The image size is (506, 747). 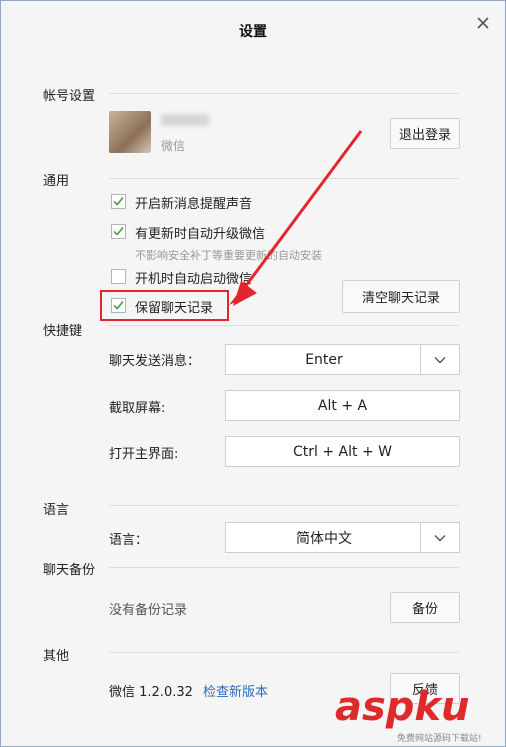 What do you see at coordinates (324, 359) in the screenshot?
I see `send-message-value: Enter` at bounding box center [324, 359].